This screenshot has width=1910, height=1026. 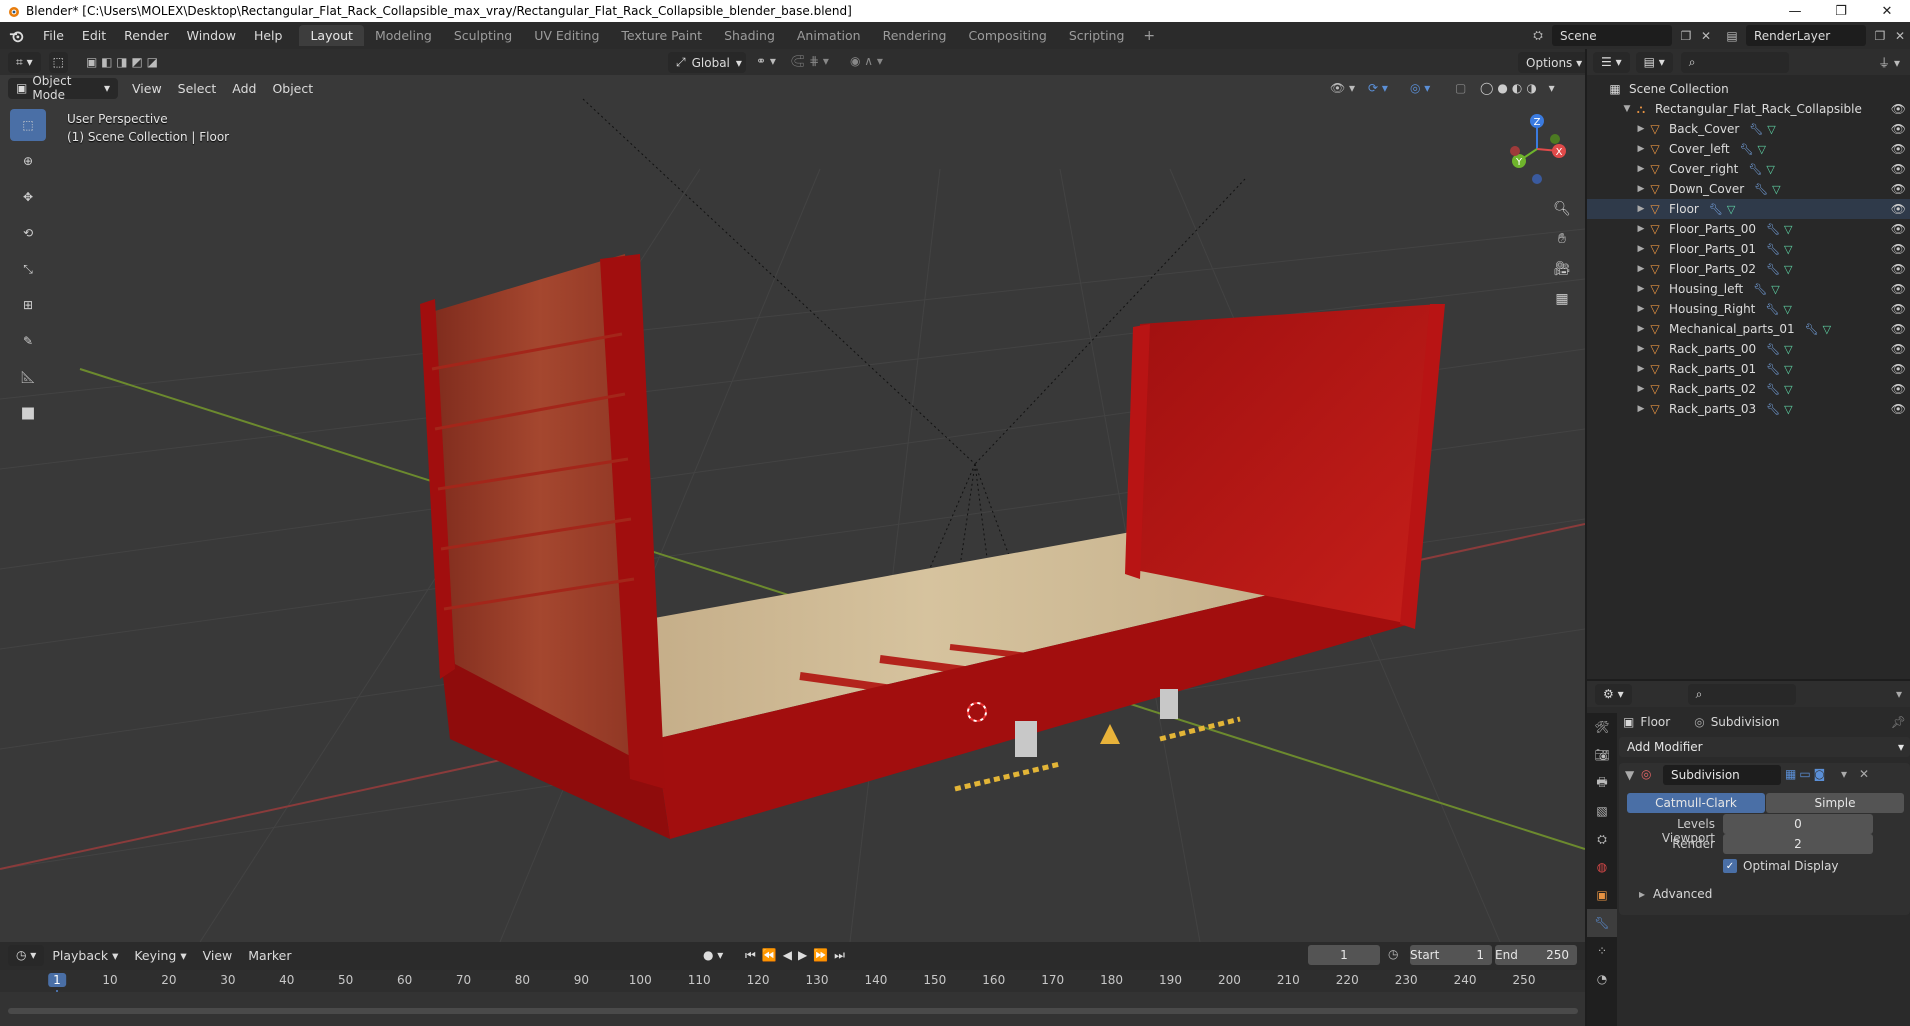 What do you see at coordinates (1551, 62) in the screenshot?
I see `options-dropdown: Options ▾` at bounding box center [1551, 62].